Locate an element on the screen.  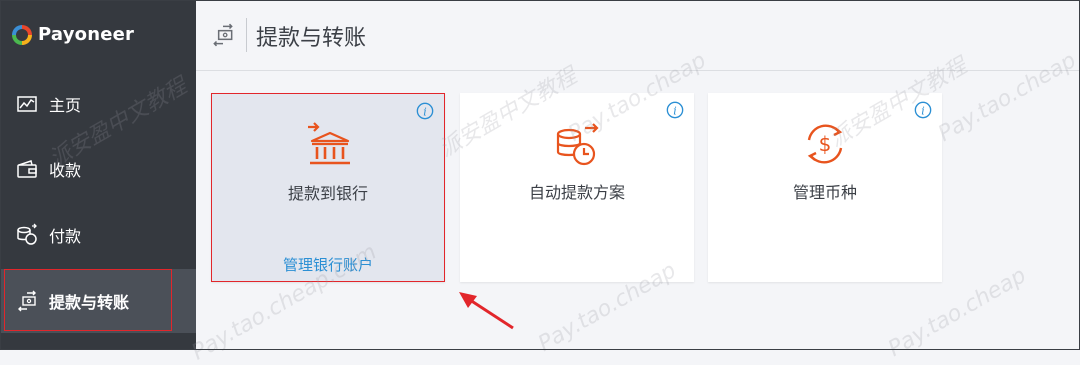
card-title: 管理币种 is located at coordinates (824, 192).